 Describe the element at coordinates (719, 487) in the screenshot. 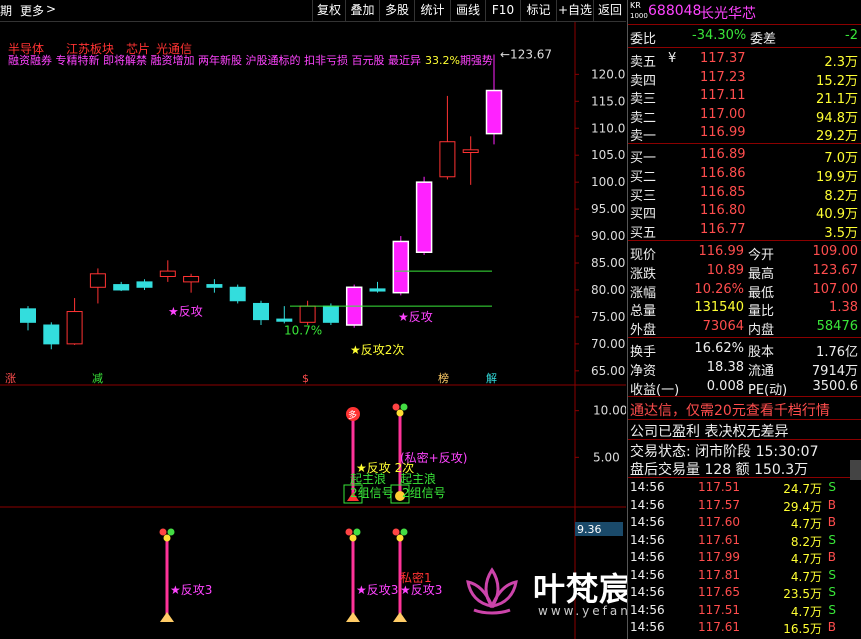

I see `tick-price: 117.51` at that location.